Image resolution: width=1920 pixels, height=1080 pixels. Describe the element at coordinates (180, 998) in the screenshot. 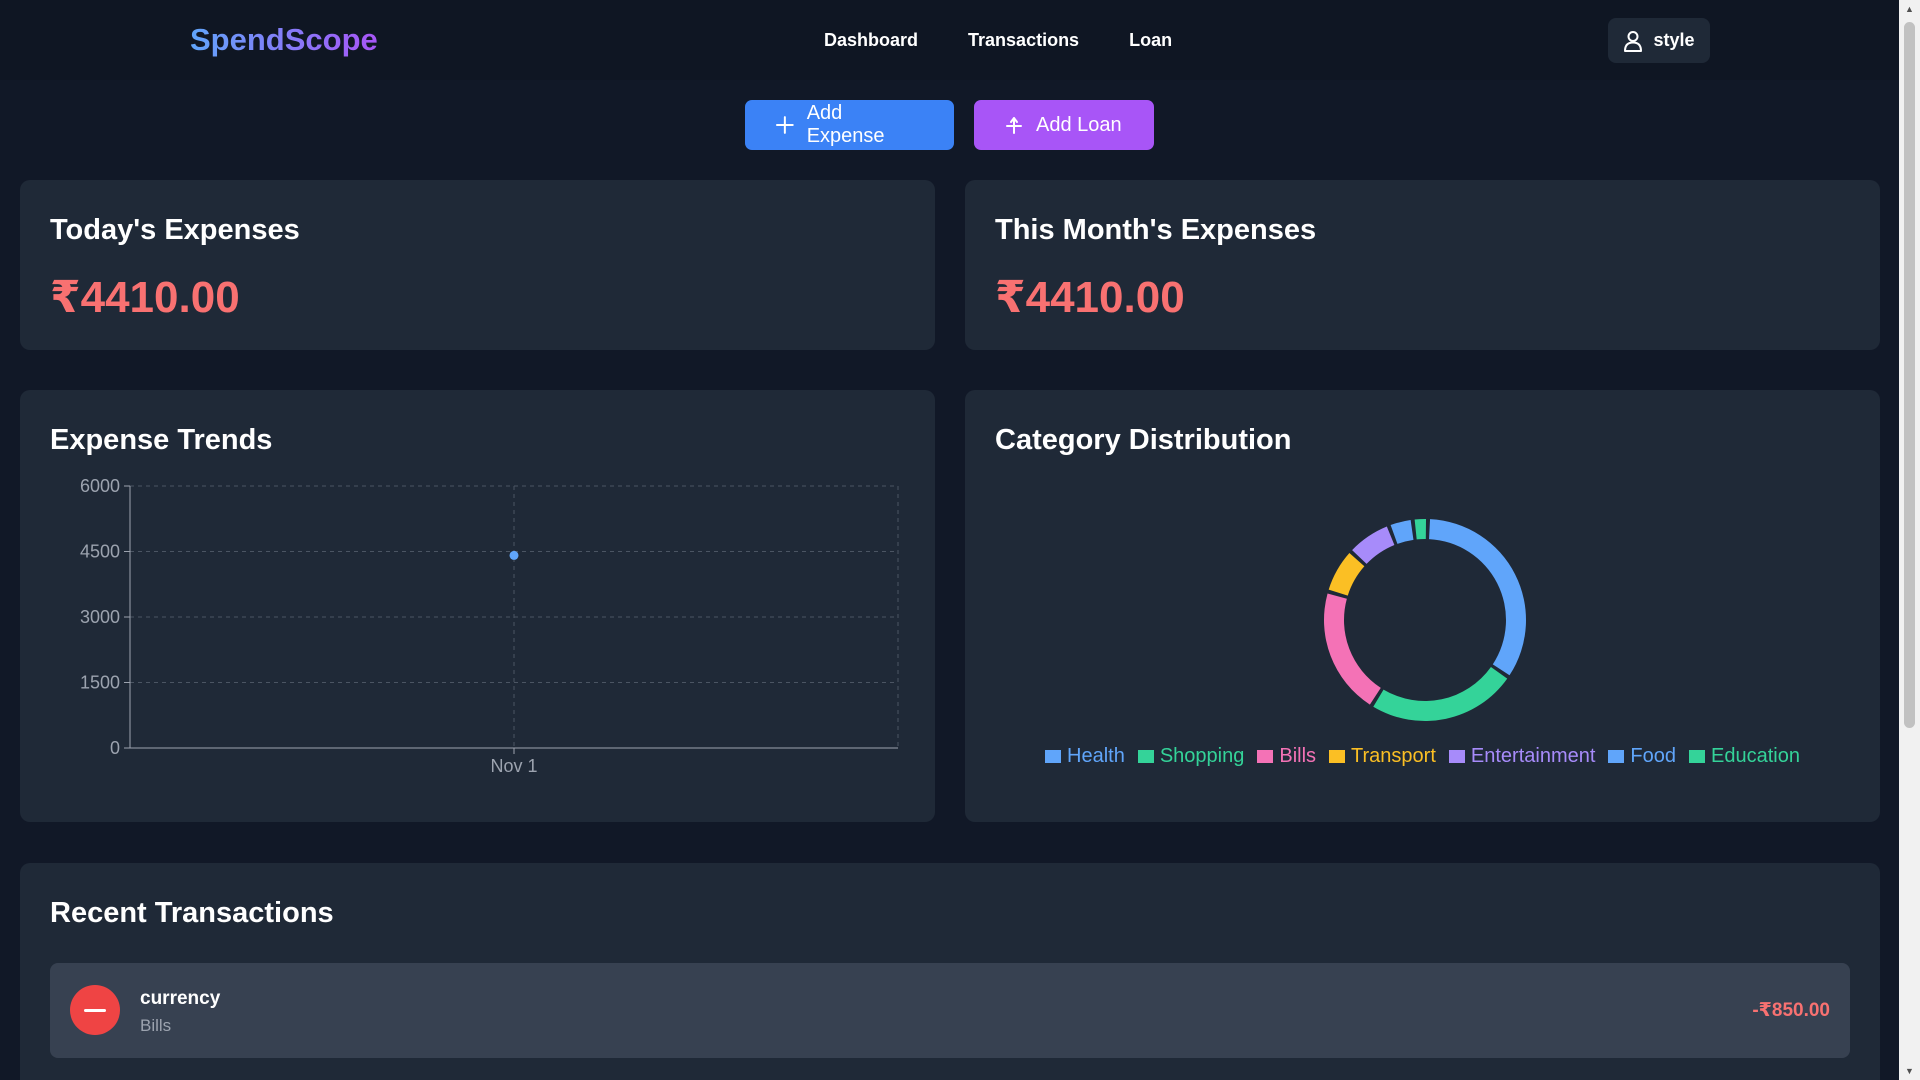

I see `transaction-name: currency` at that location.